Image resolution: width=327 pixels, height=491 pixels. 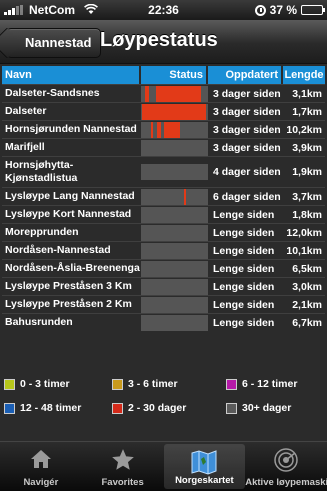 I want to click on trail-name: Hornsjøhytta-Kjønstadlistua, so click(x=41, y=171).